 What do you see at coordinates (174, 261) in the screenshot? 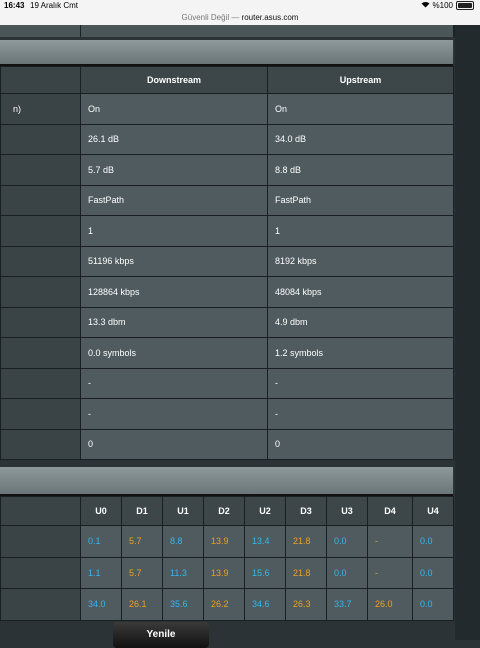
I see `downstream-value: 51196 kbps` at bounding box center [174, 261].